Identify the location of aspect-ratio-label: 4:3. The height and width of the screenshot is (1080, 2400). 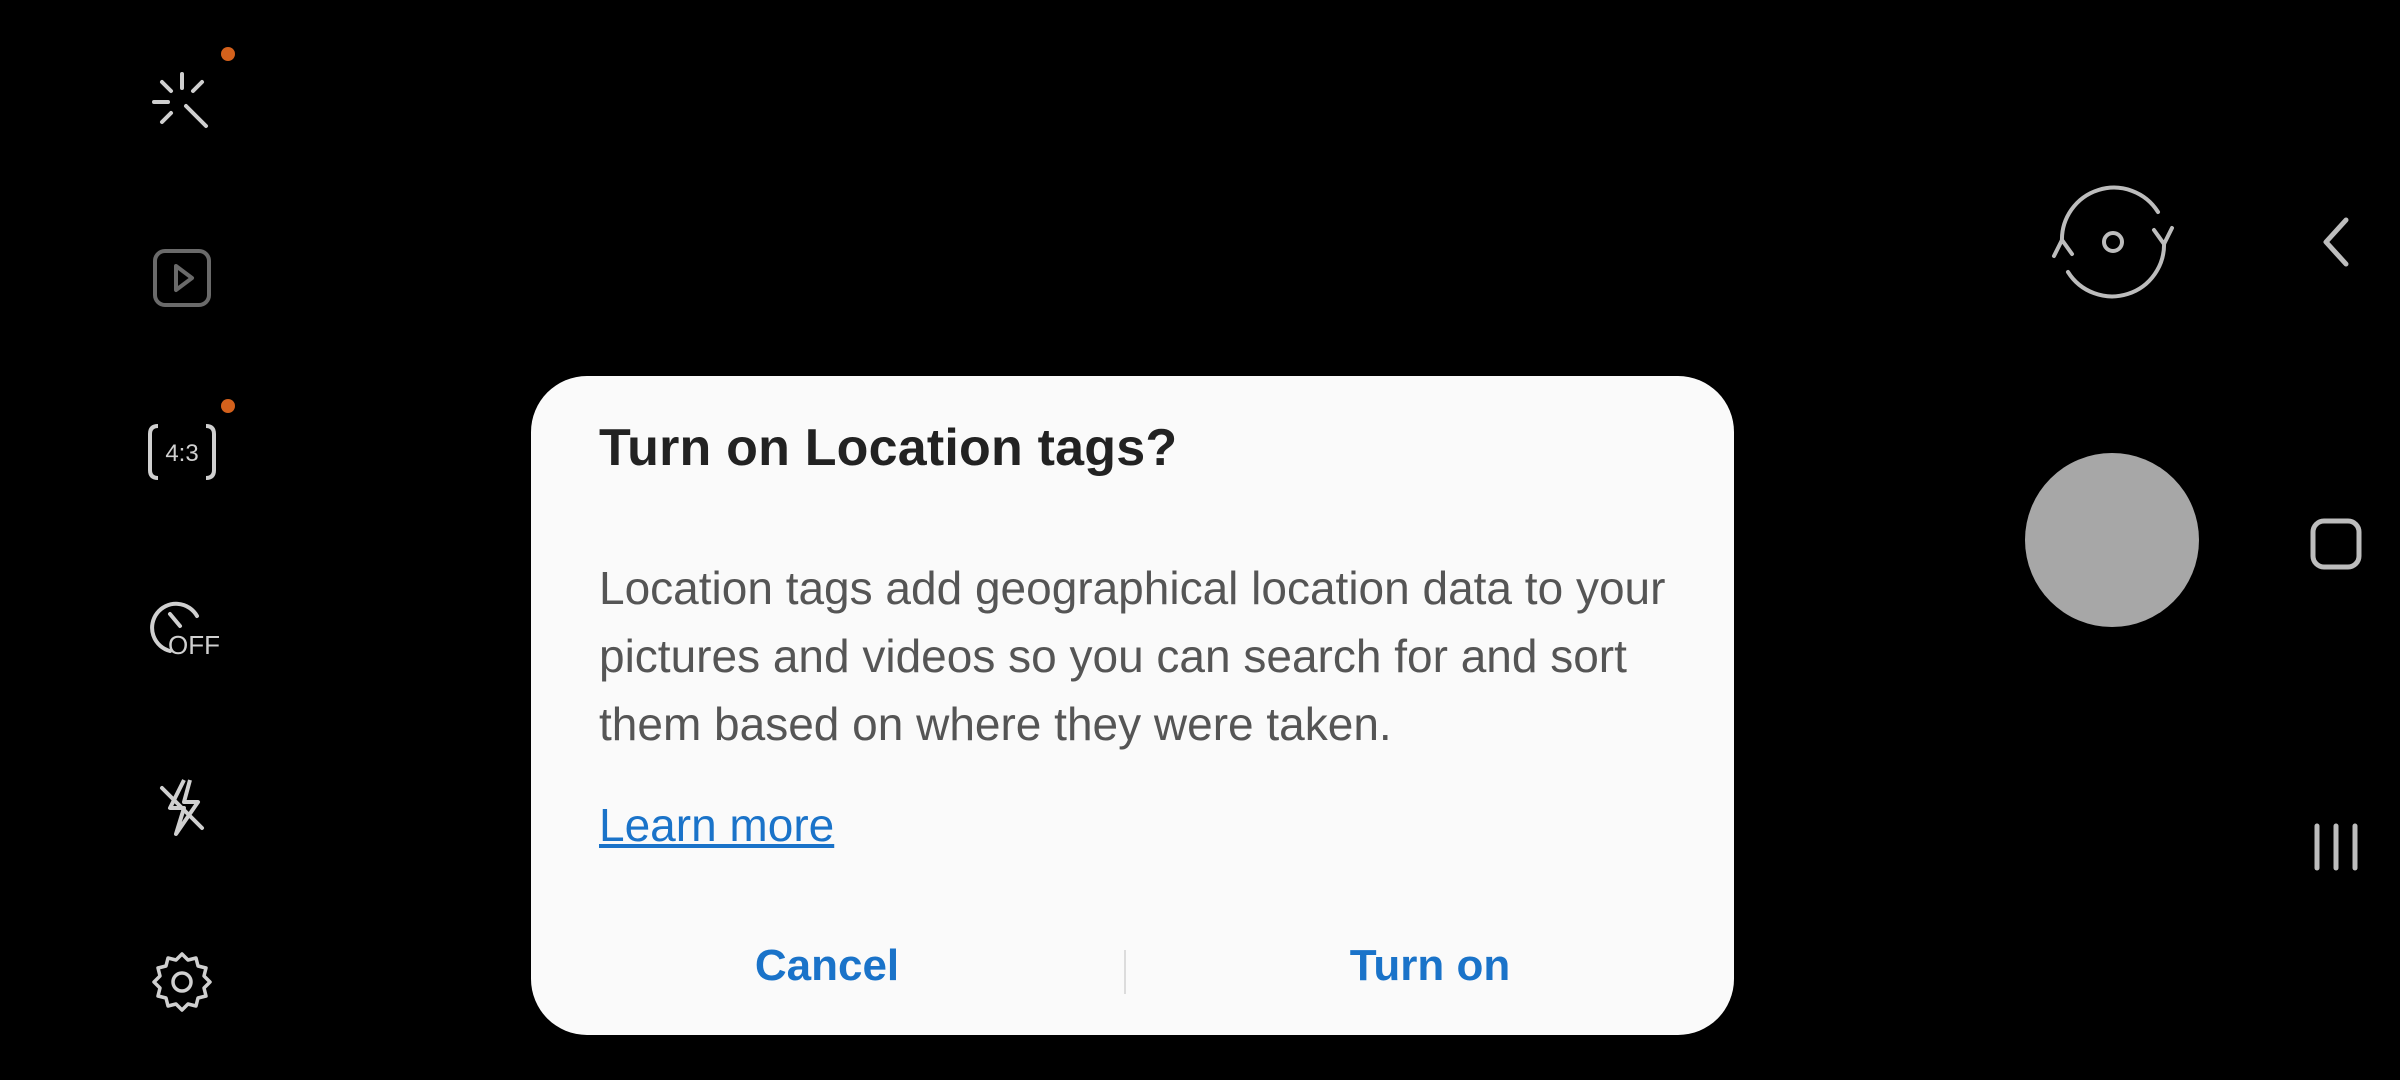
(181, 453).